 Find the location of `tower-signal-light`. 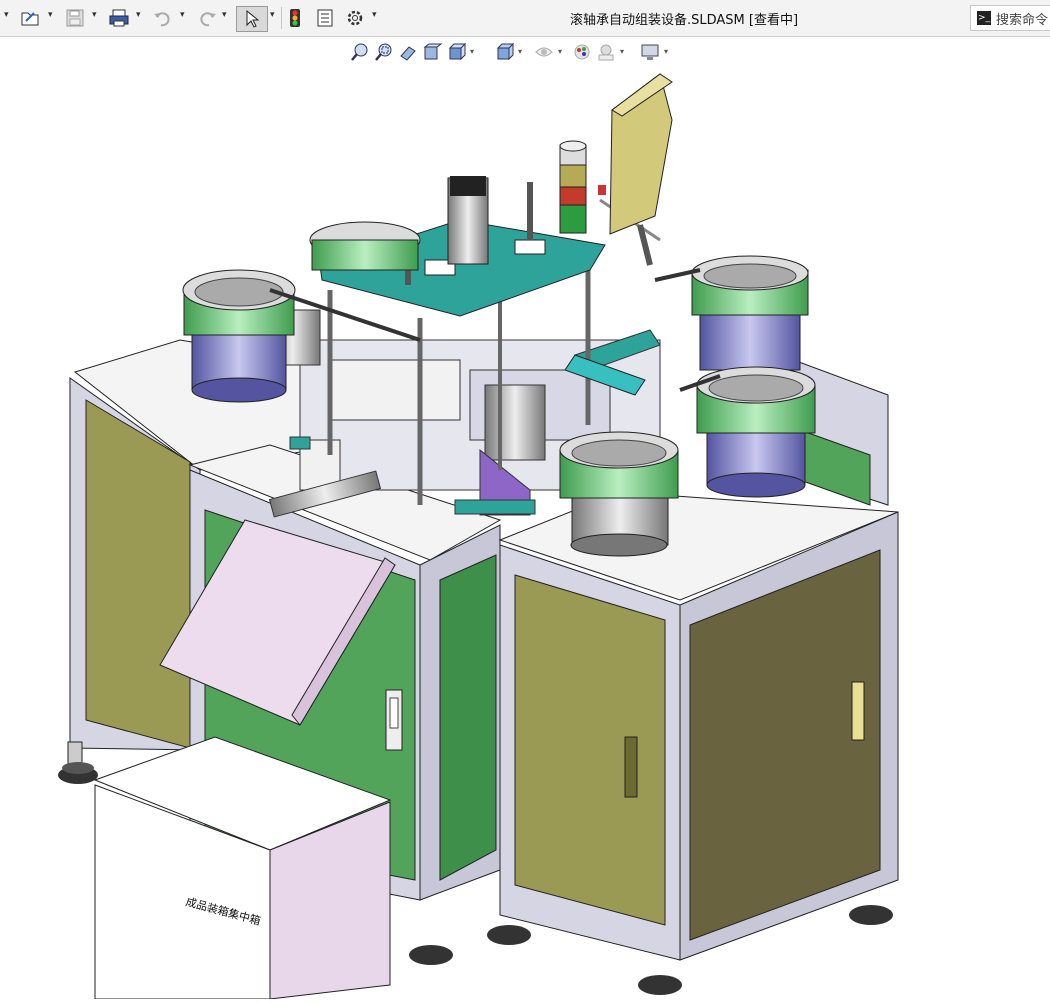

tower-signal-light is located at coordinates (573, 187).